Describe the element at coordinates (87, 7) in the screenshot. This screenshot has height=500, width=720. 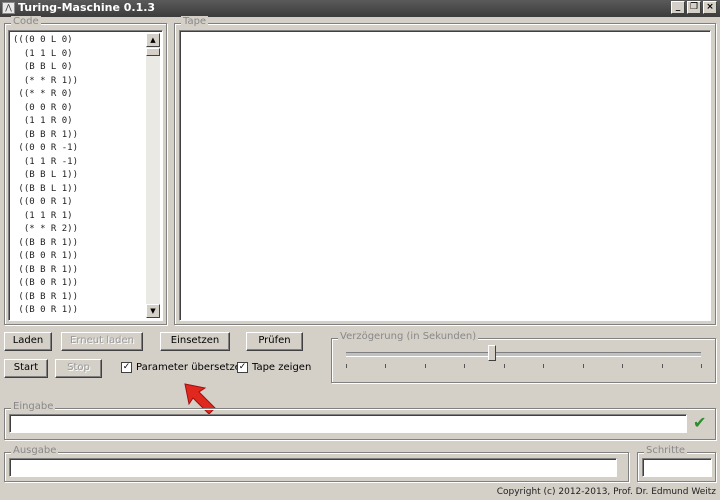
I see `window-title: Turing-Maschine 0.1.3` at that location.